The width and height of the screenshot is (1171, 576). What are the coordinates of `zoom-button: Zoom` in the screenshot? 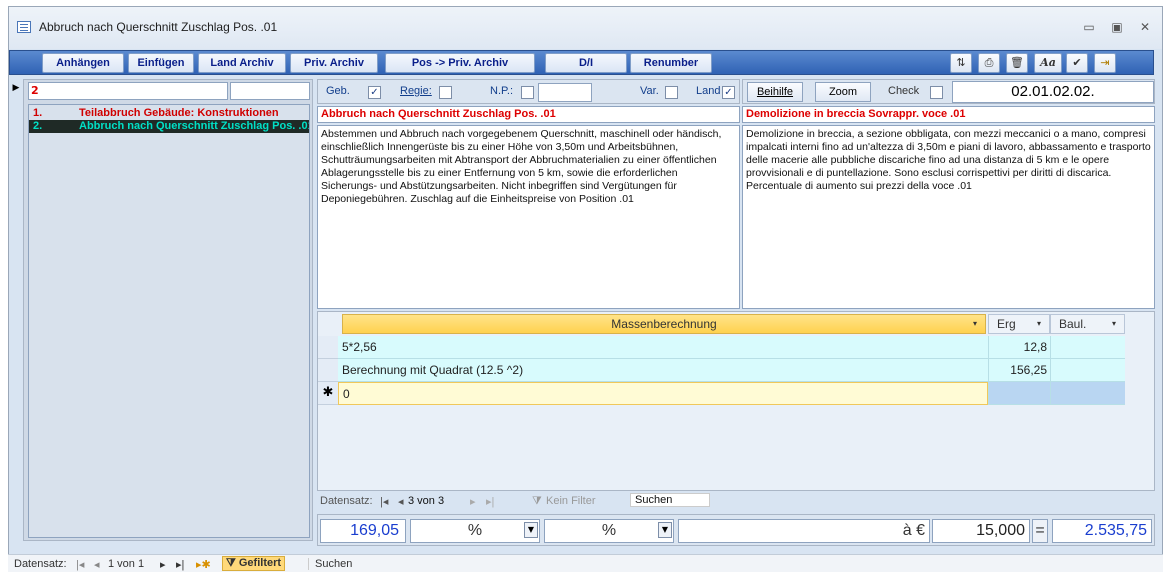 It's located at (843, 92).